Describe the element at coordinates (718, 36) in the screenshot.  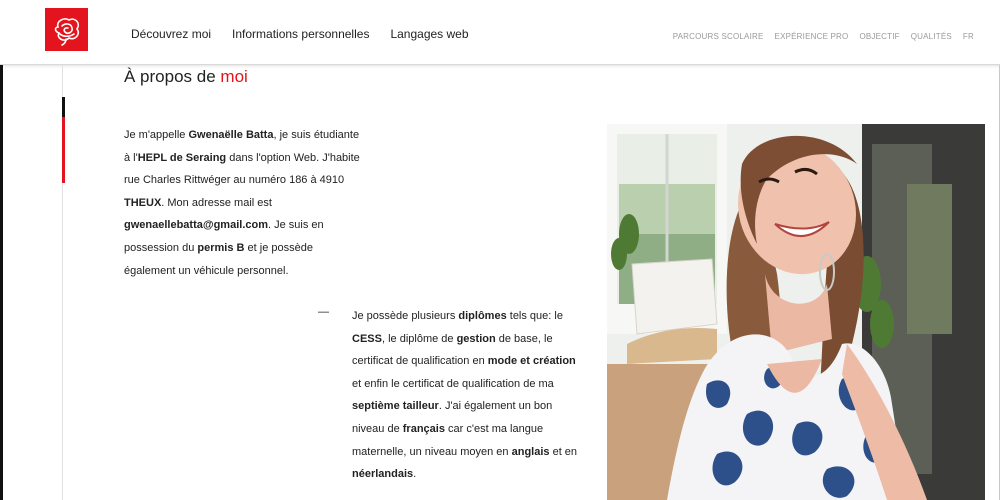
I see `nav-parcours-scolaire: PARCOURS SCOLAIRE` at that location.